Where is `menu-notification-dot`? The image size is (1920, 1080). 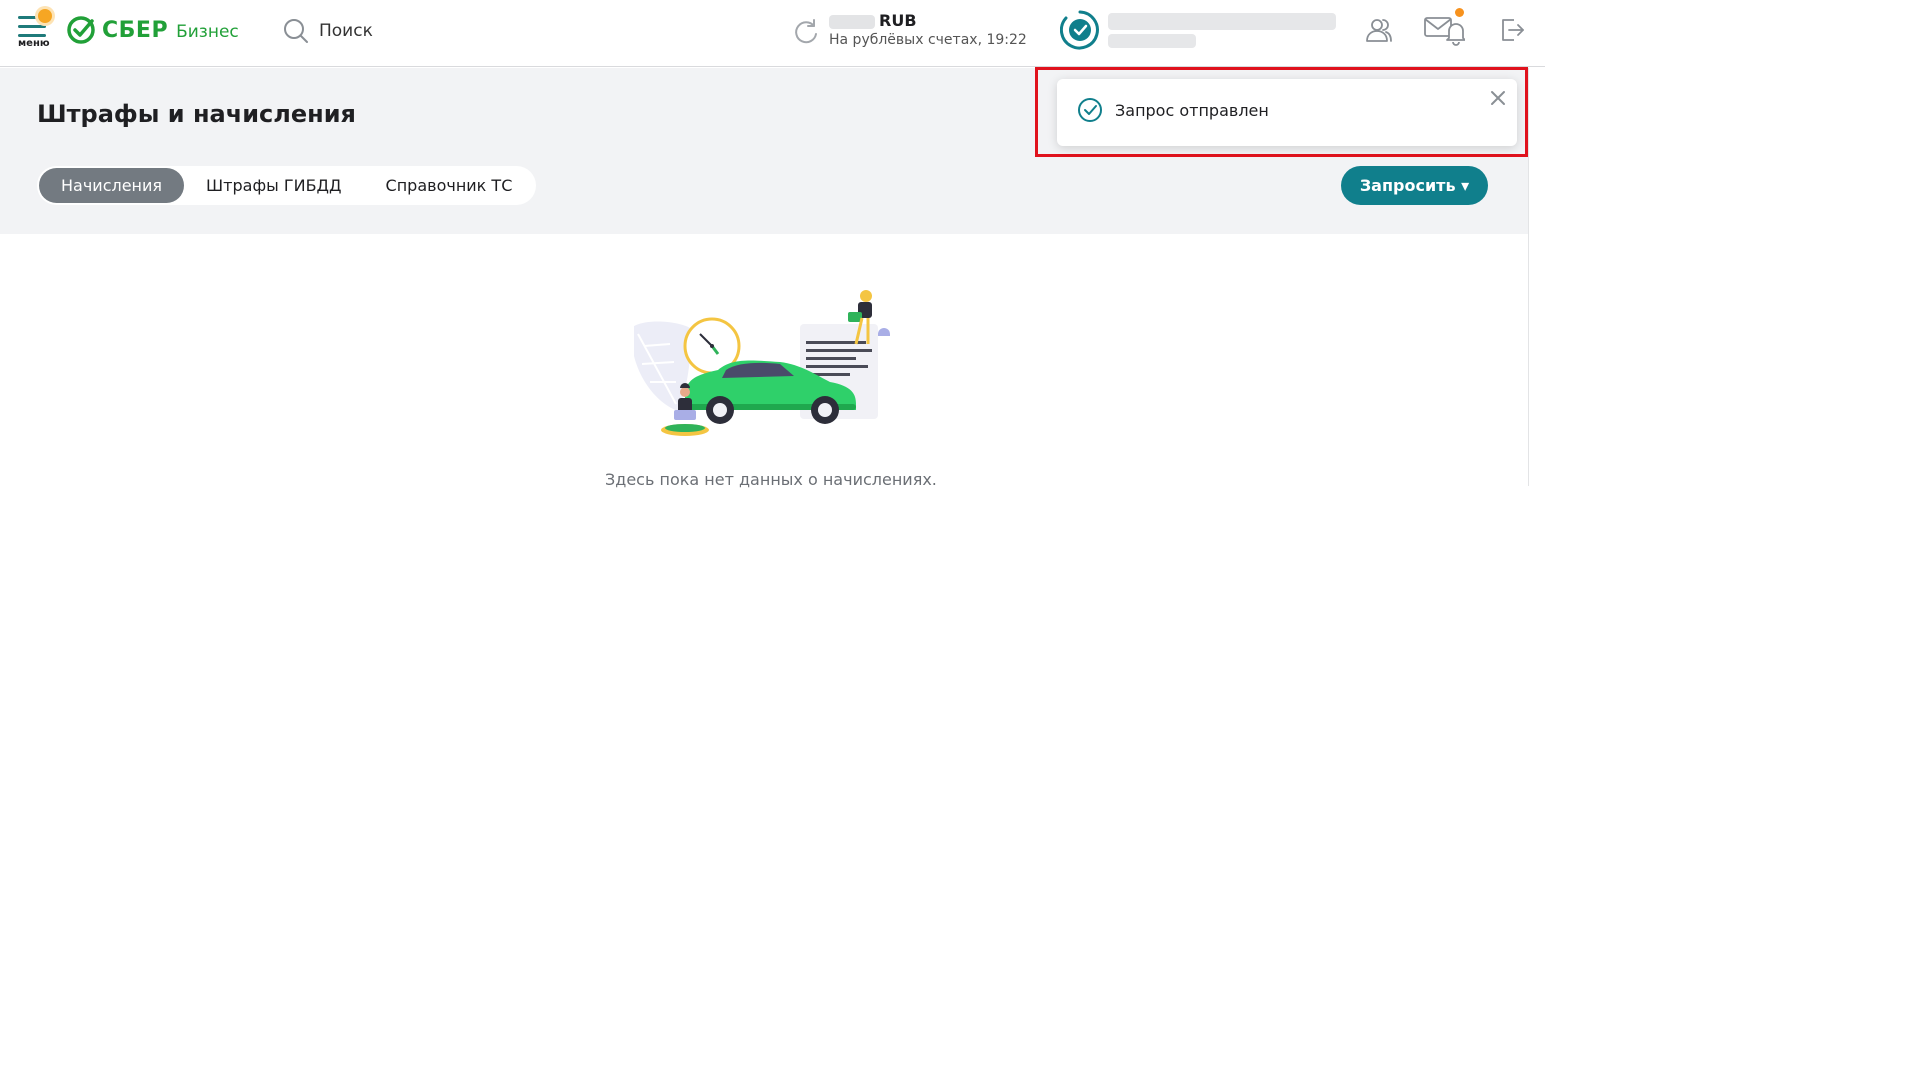 menu-notification-dot is located at coordinates (45, 16).